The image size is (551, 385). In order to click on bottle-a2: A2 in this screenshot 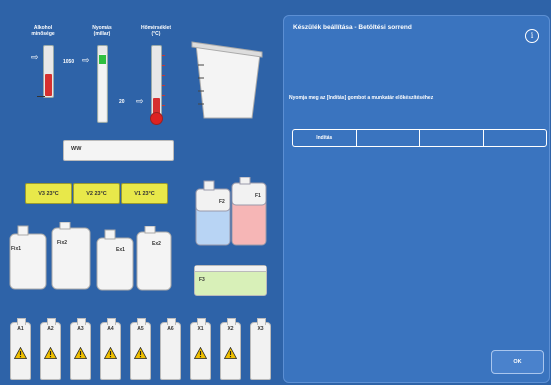, I will do `click(50, 349)`.